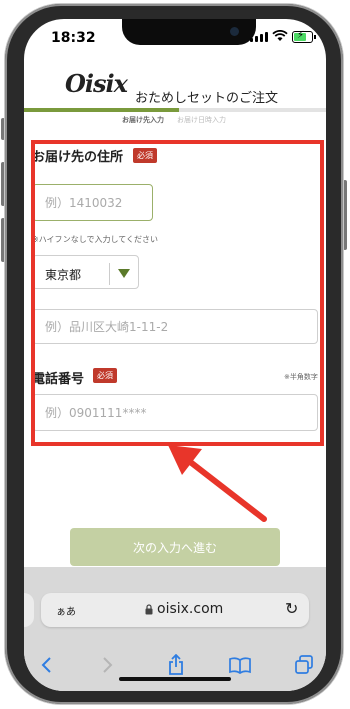 This screenshot has width=350, height=709. What do you see at coordinates (101, 110) in the screenshot?
I see `progress-fill` at bounding box center [101, 110].